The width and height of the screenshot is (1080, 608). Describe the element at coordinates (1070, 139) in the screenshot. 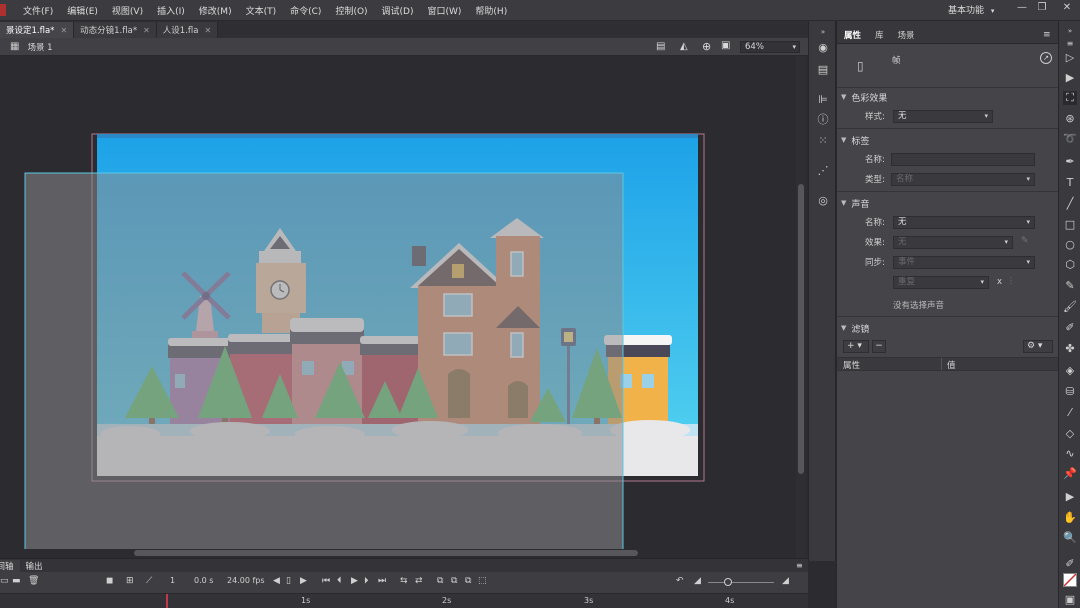

I see `lasso-tool-icon: ➰` at that location.